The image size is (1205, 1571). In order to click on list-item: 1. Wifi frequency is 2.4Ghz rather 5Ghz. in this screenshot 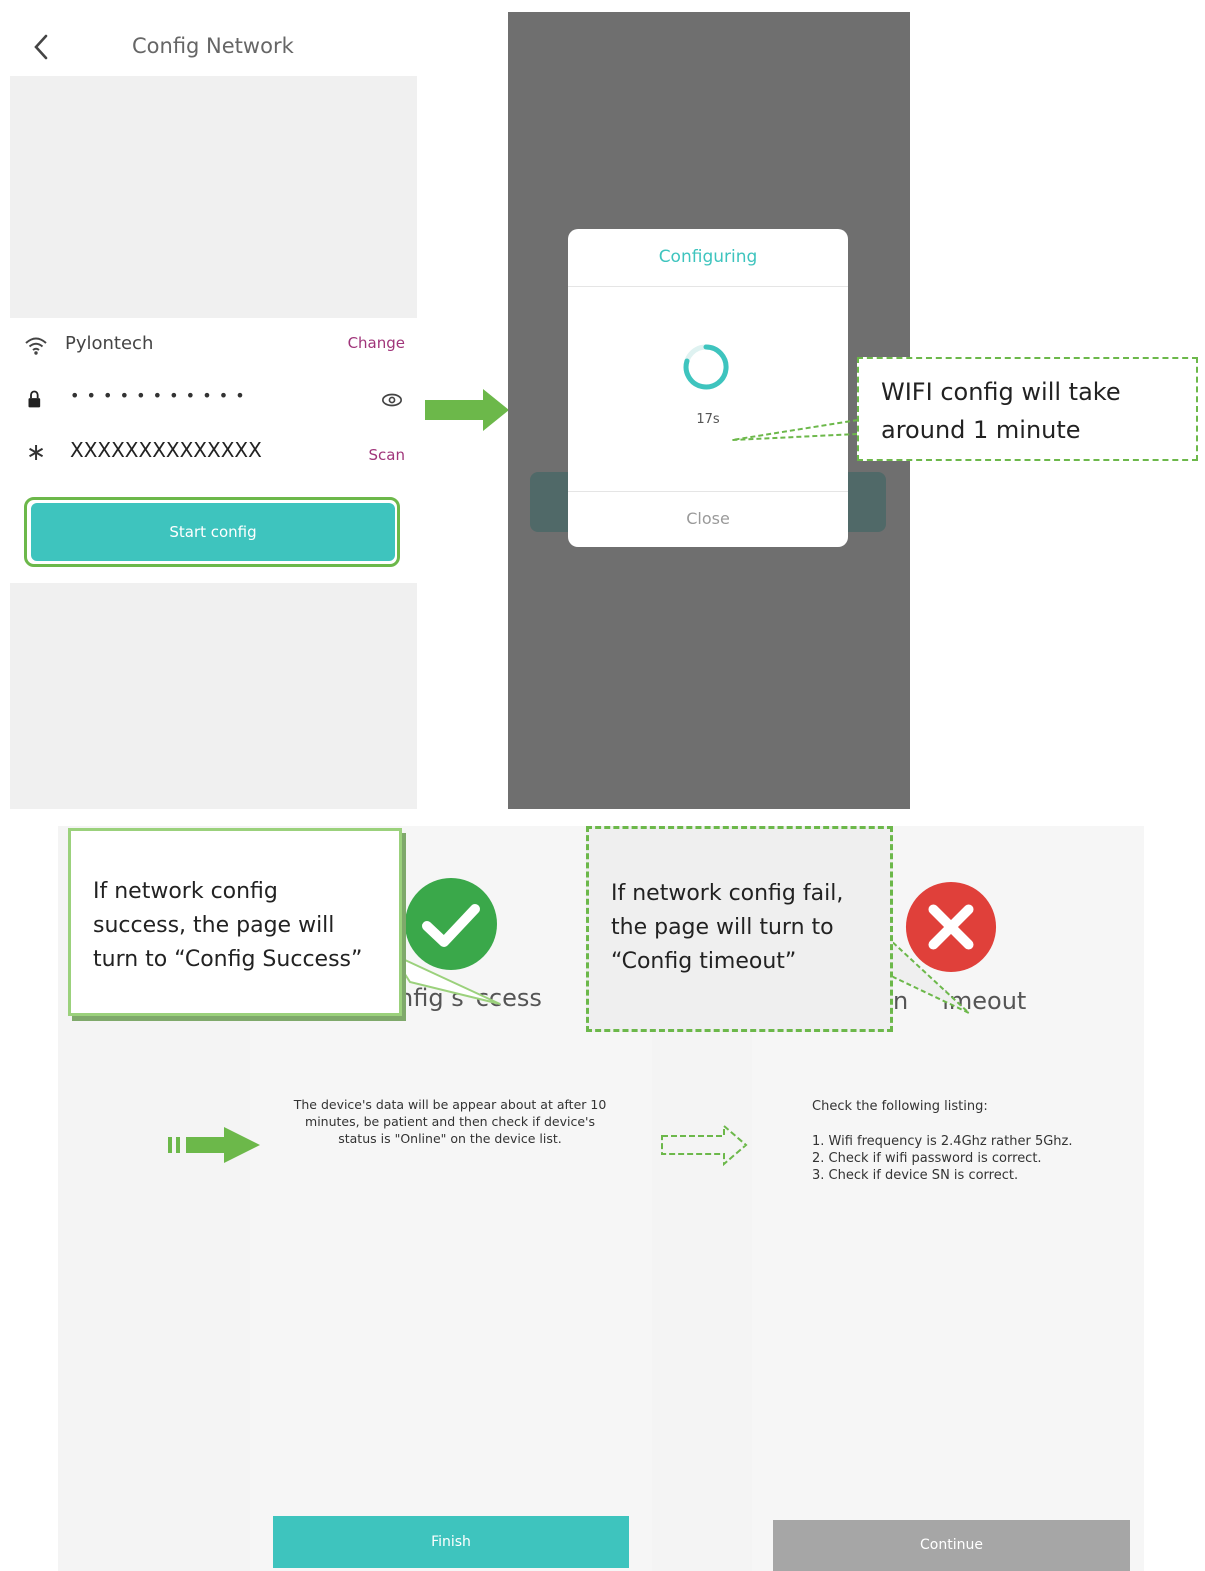, I will do `click(942, 1141)`.